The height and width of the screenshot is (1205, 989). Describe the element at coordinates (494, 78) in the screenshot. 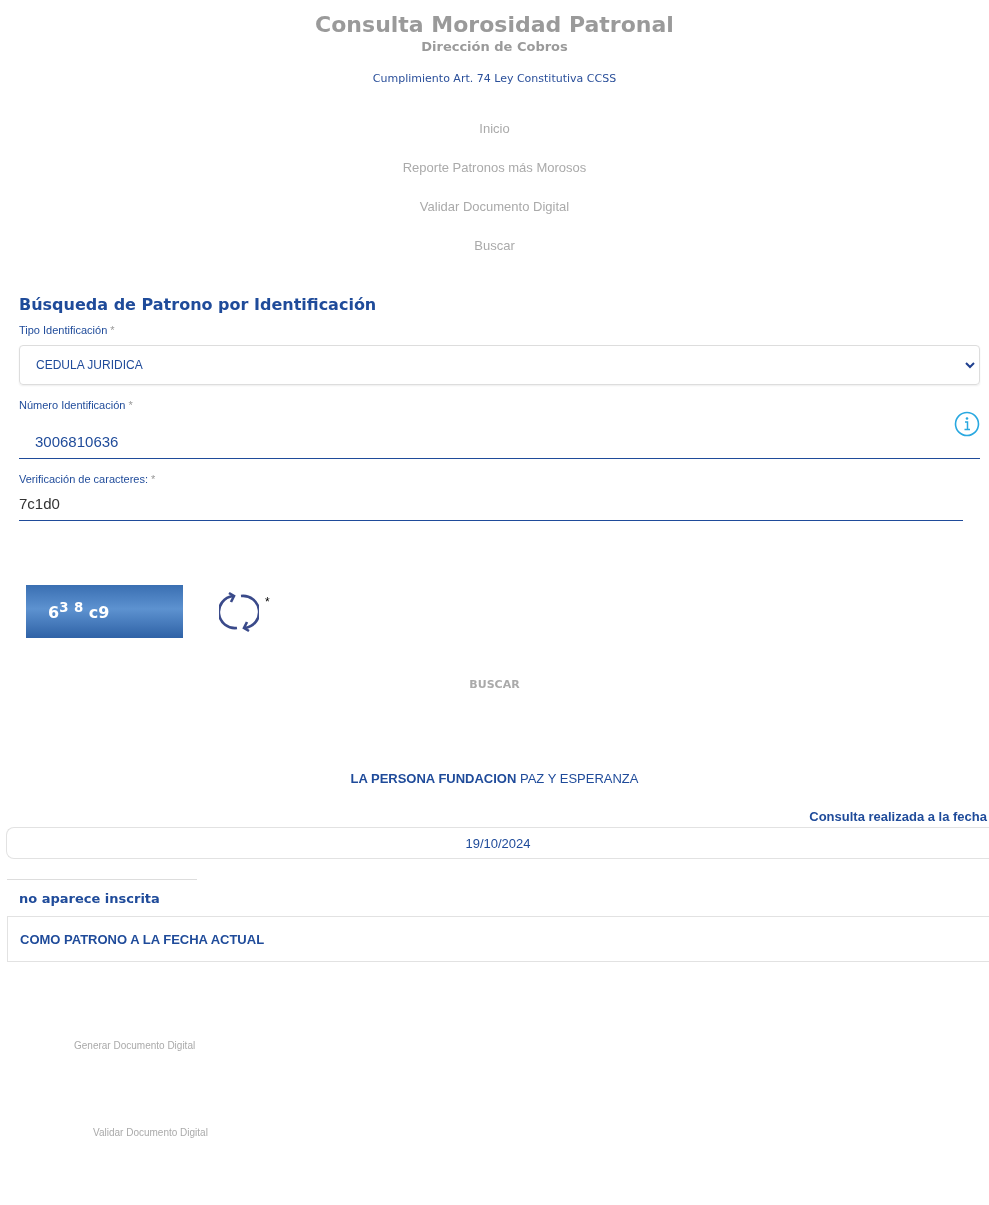

I see `notice-text: Cumplimiento Art. 74 Ley Constitutiva CCSS` at that location.